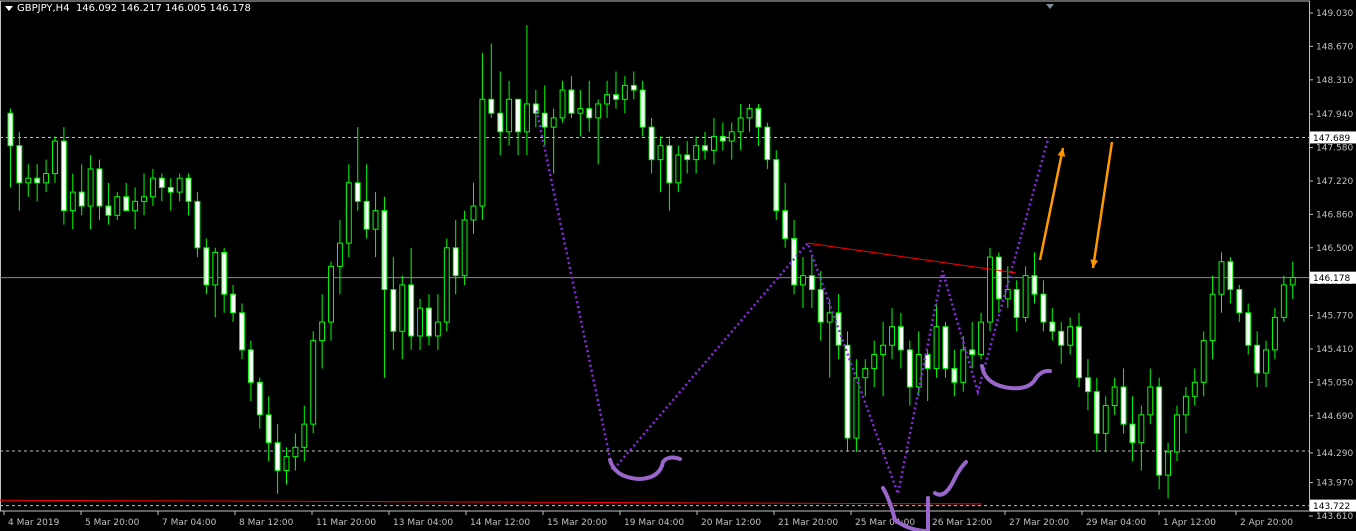  Describe the element at coordinates (112, 523) in the screenshot. I see `x-tick-label: 5 Mar 20:00` at that location.